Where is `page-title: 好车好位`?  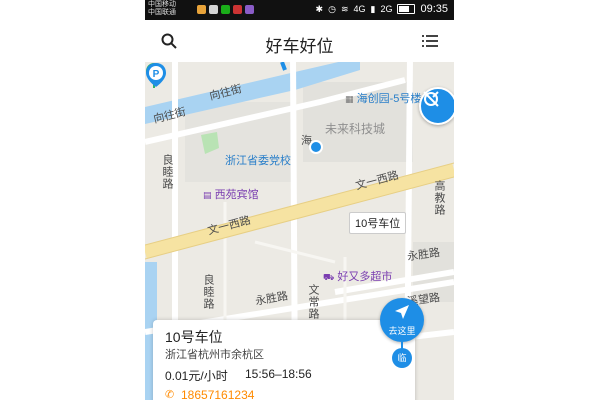
page-title: 好车好位 is located at coordinates (299, 46).